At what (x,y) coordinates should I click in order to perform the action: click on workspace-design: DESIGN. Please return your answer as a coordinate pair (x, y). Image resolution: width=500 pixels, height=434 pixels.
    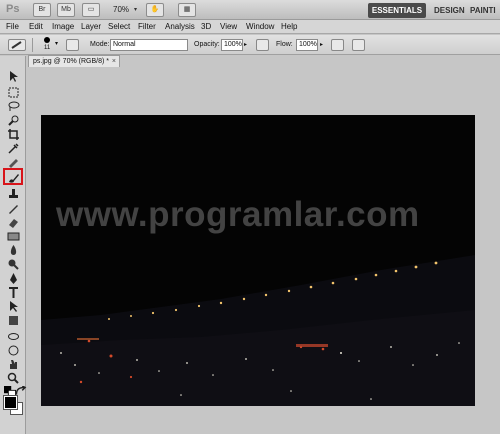
    Looking at the image, I should click on (449, 10).